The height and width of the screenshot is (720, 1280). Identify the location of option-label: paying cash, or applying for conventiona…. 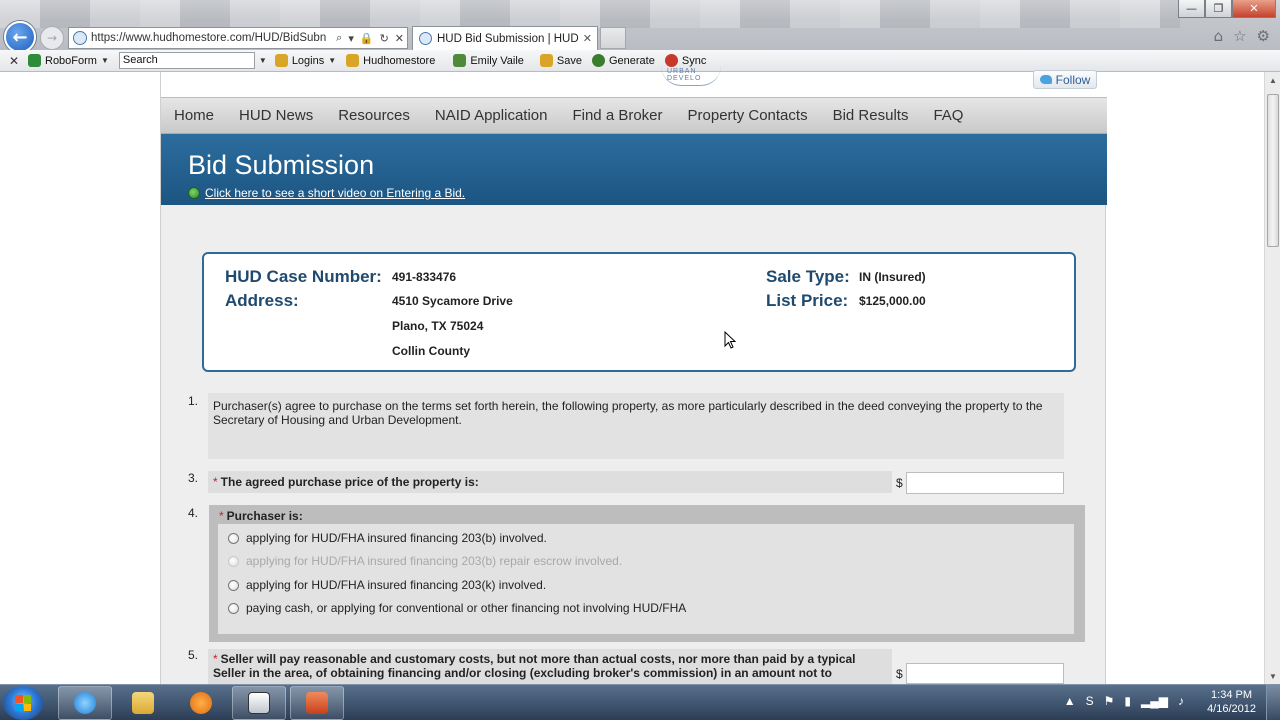
(466, 608).